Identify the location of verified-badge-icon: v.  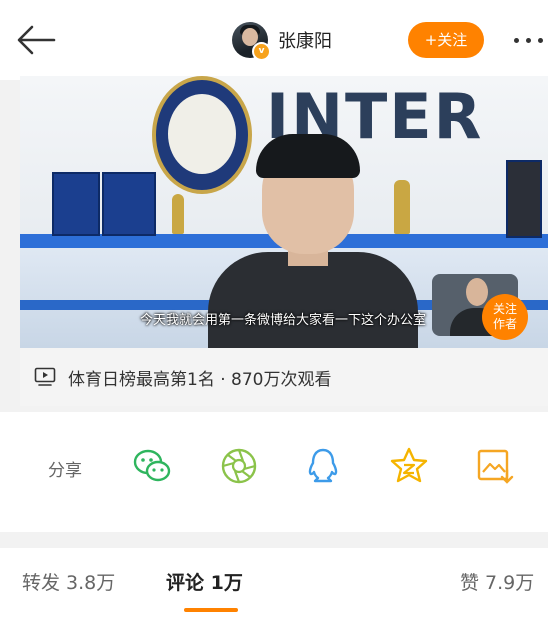
(261, 51).